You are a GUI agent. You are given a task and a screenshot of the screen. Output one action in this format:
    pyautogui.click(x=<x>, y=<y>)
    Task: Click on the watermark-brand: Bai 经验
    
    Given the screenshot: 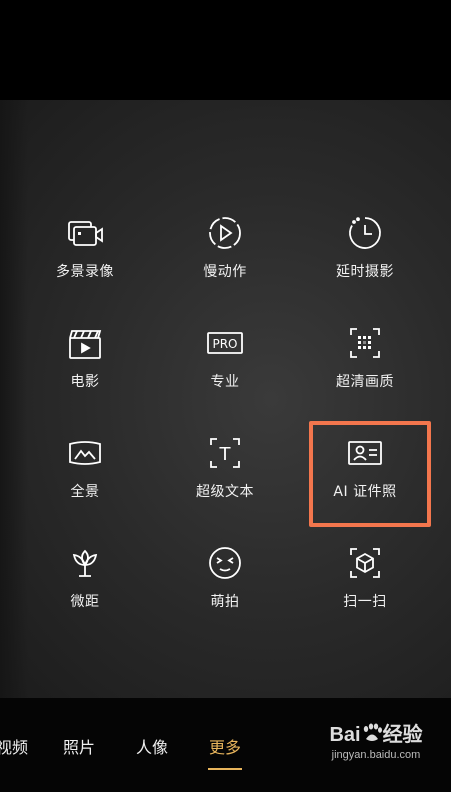 What is the action you would take?
    pyautogui.click(x=376, y=733)
    